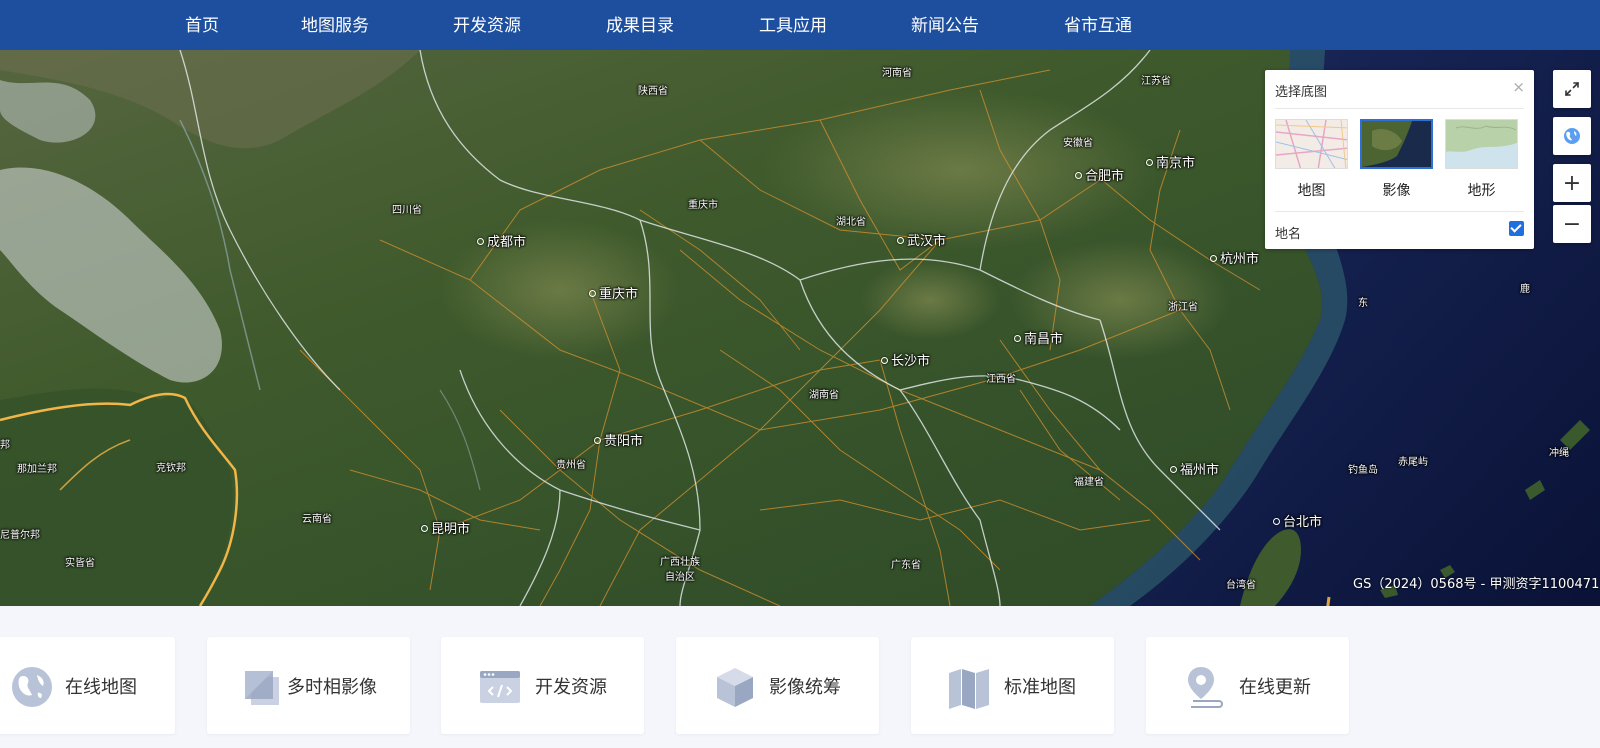 The image size is (1600, 748). I want to click on vector-map-thumbnail-icon, so click(1311, 144).